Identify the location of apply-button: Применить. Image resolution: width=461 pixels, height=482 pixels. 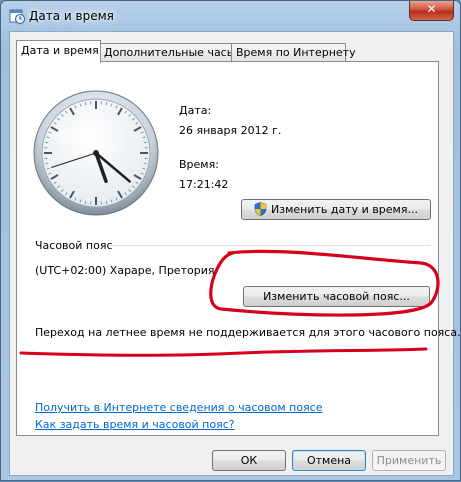
(409, 460).